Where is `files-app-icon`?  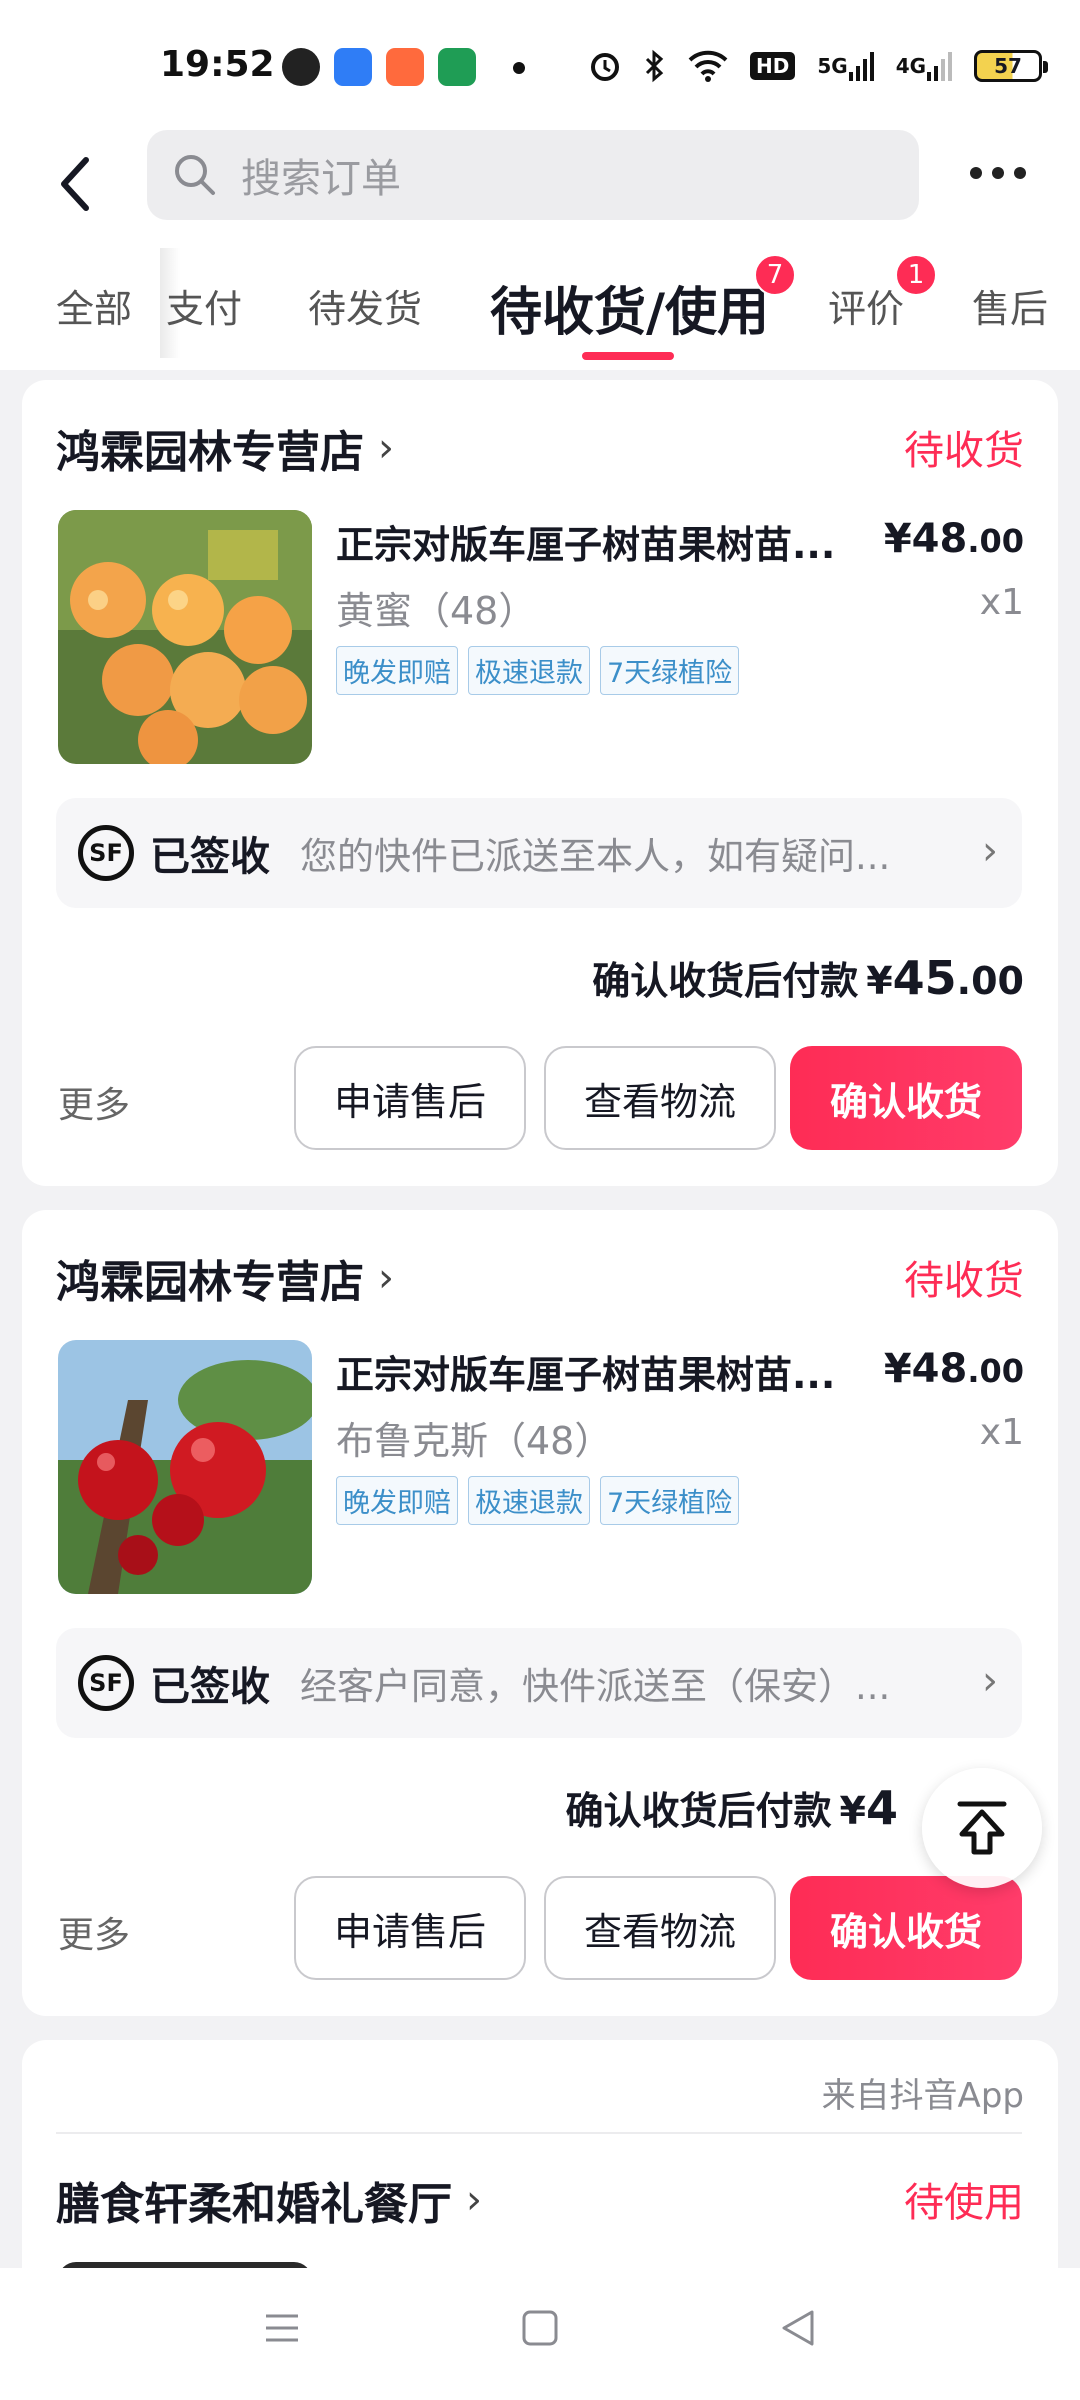 files-app-icon is located at coordinates (353, 67).